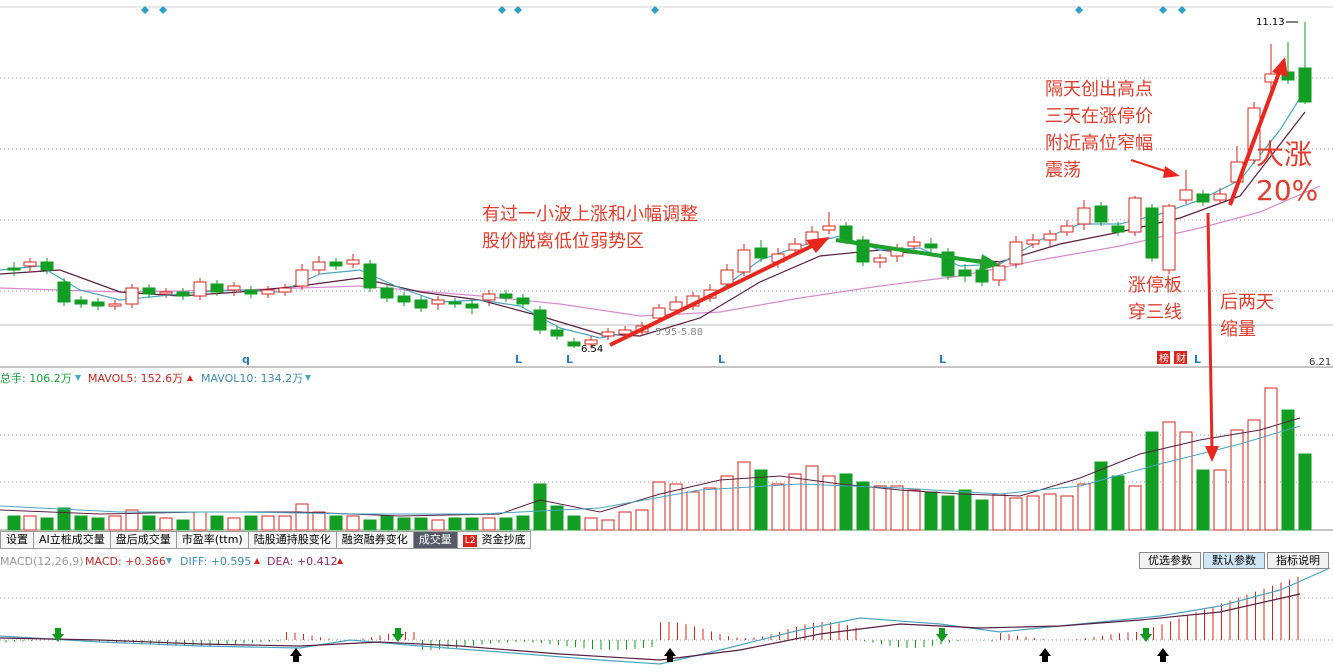  I want to click on tab-label: AI立桩成交量, so click(72, 539).